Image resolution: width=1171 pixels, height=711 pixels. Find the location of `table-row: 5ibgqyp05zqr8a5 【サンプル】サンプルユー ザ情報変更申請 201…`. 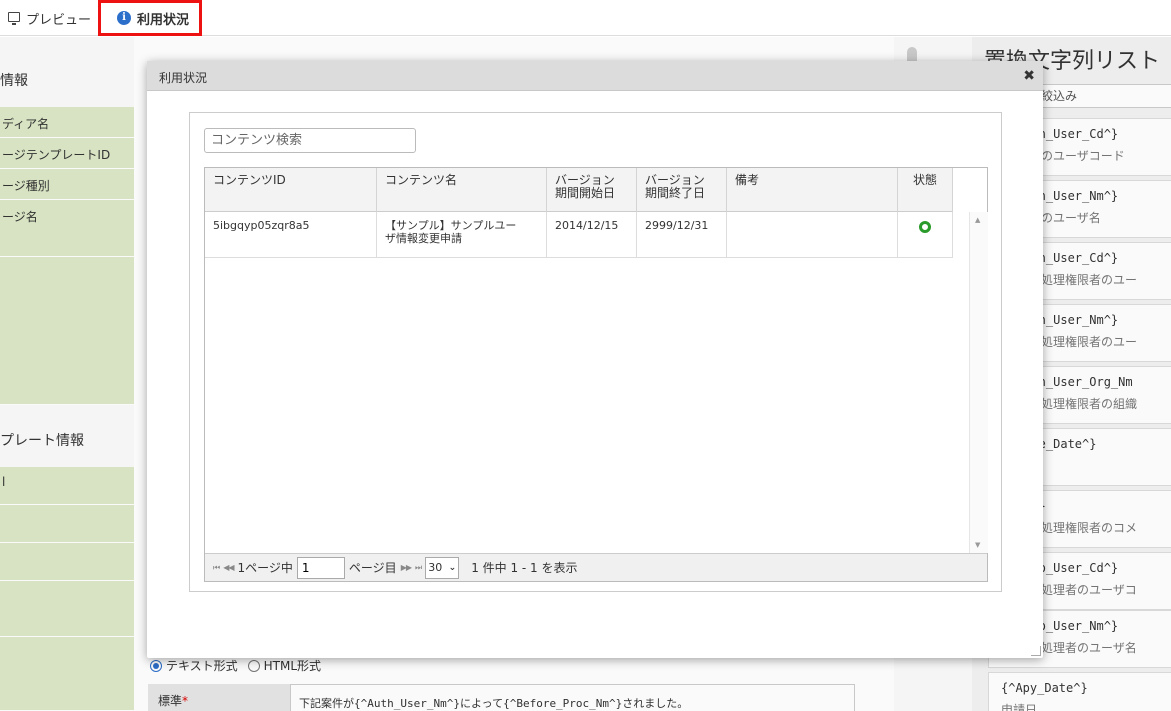

table-row: 5ibgqyp05zqr8a5 【サンプル】サンプルユー ザ情報変更申請 201… is located at coordinates (579, 235).